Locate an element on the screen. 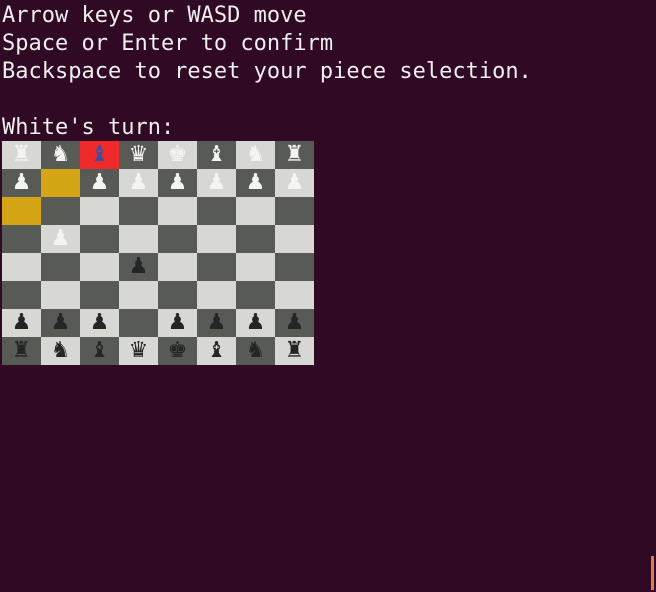 This screenshot has width=656, height=592. square-c7: ♟ is located at coordinates (99, 323).